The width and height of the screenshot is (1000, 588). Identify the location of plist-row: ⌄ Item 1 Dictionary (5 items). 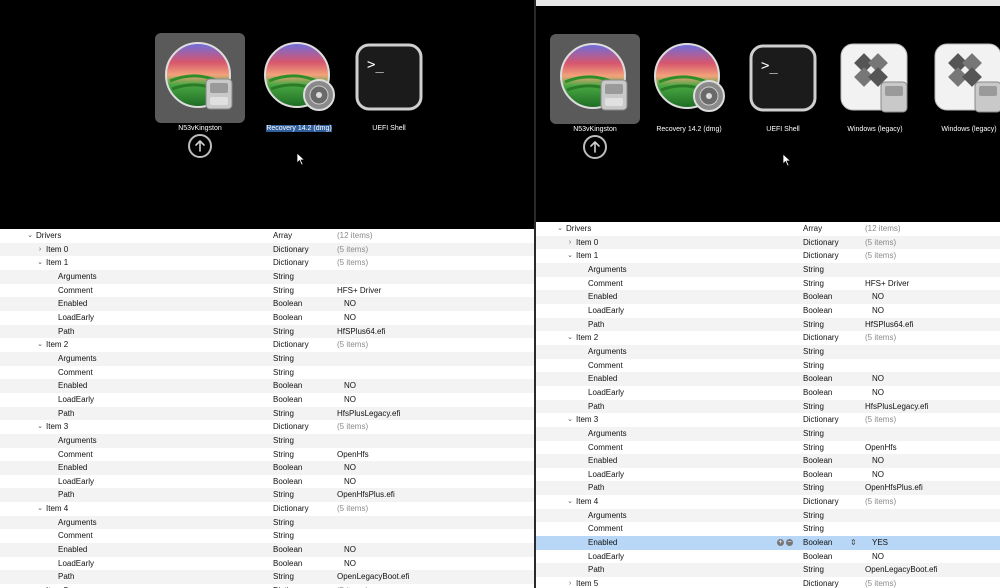
(768, 256).